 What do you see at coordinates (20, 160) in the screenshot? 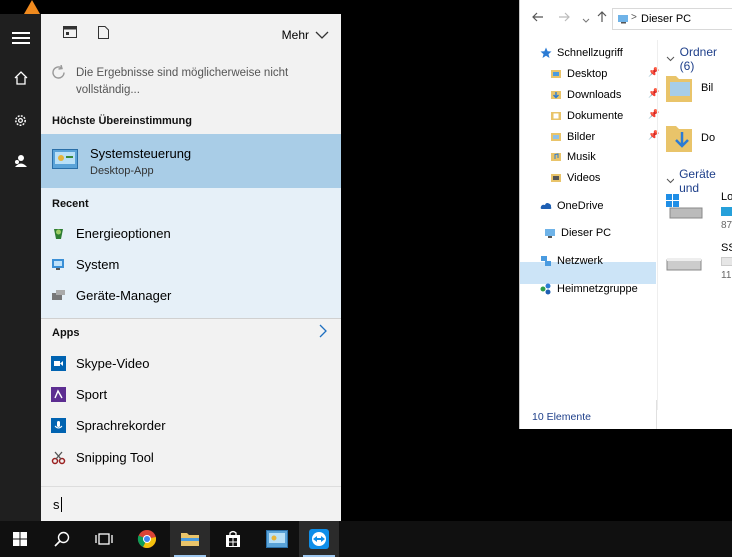
I see `user-icon` at bounding box center [20, 160].